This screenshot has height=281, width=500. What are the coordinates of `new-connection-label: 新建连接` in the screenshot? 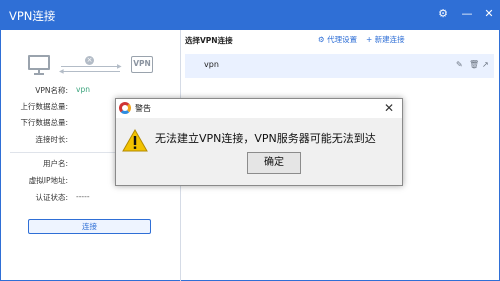 It's located at (389, 39).